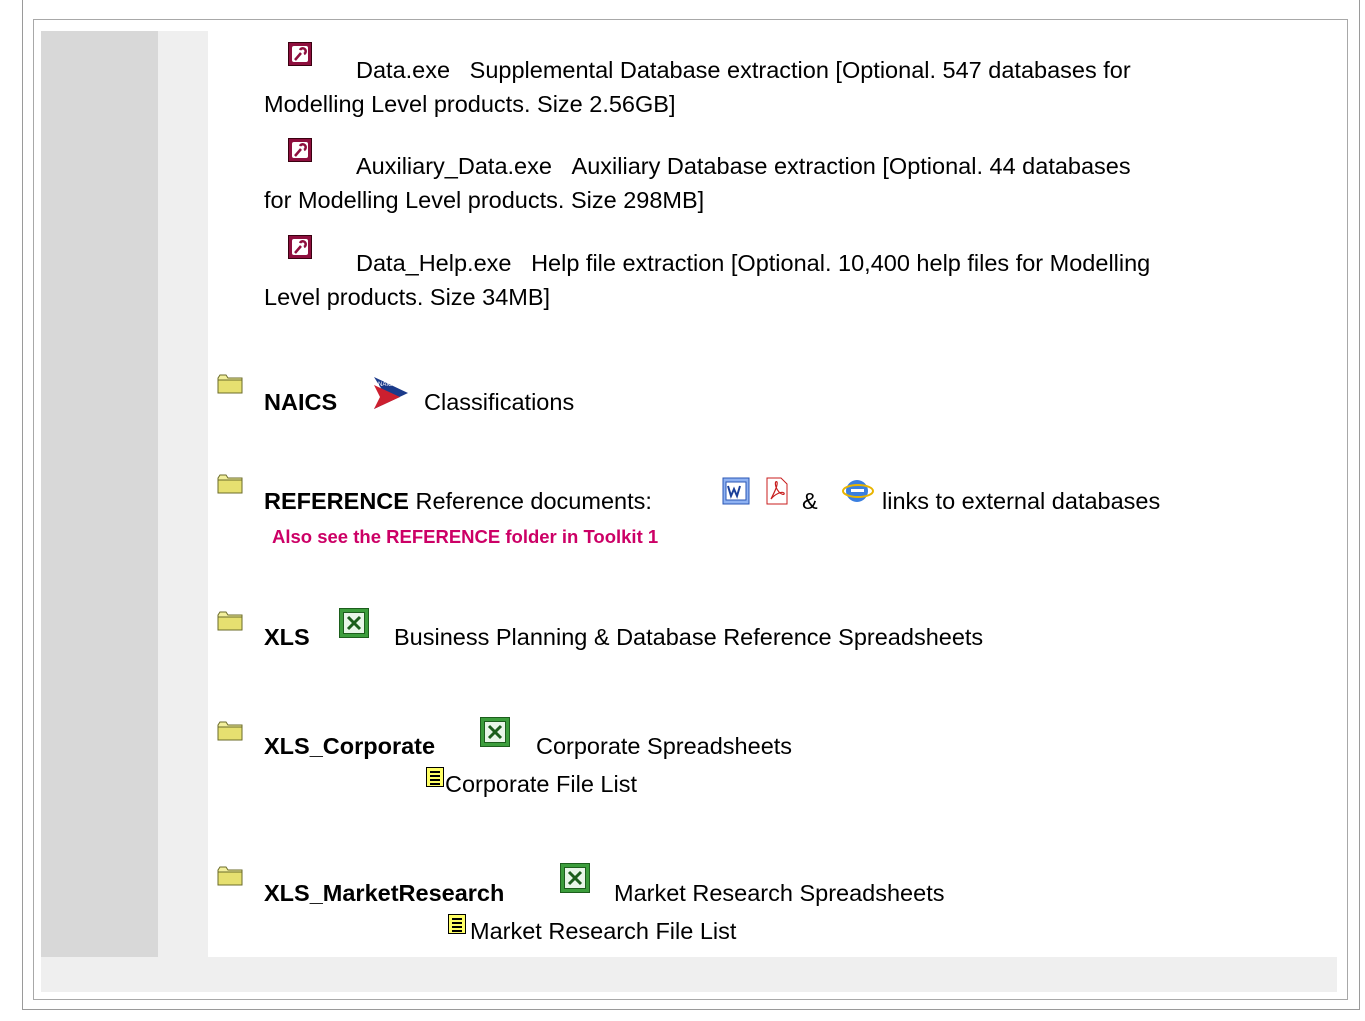 The height and width of the screenshot is (1021, 1365). Describe the element at coordinates (407, 297) in the screenshot. I see `help-exe-line2: Level products. Size 34MB]` at that location.